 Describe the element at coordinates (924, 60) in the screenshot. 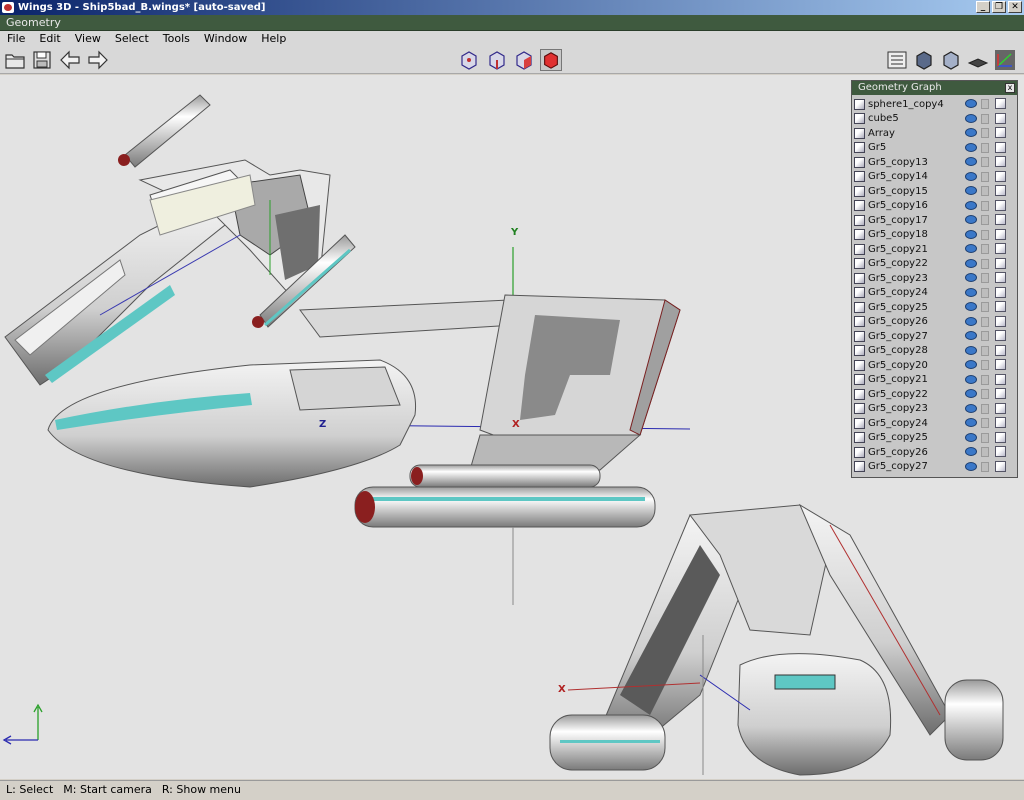

I see `smooth-shade-button` at that location.